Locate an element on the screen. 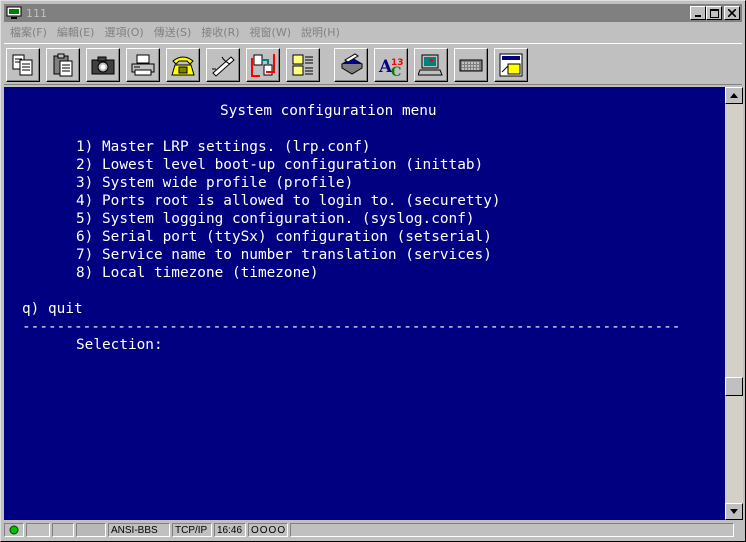  menu-help: 說明(H) is located at coordinates (320, 32).